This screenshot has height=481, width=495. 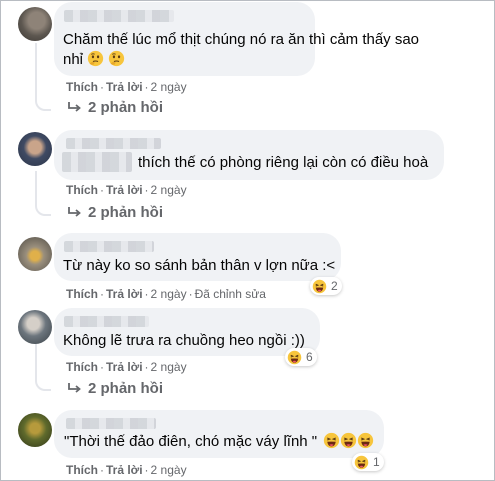 I want to click on comment-text-line2: nhỉ, so click(x=94, y=60).